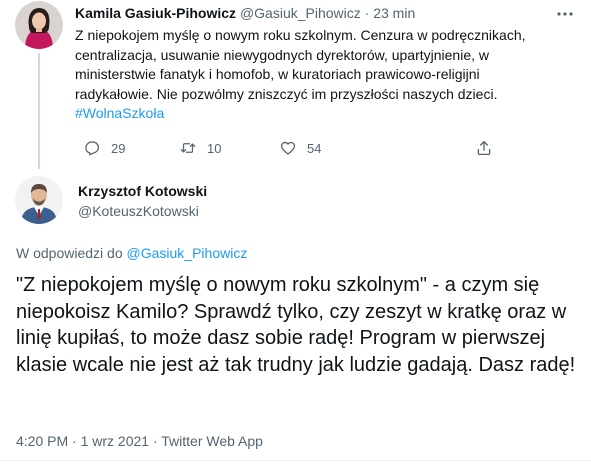  What do you see at coordinates (92, 148) in the screenshot?
I see `reply-icon` at bounding box center [92, 148].